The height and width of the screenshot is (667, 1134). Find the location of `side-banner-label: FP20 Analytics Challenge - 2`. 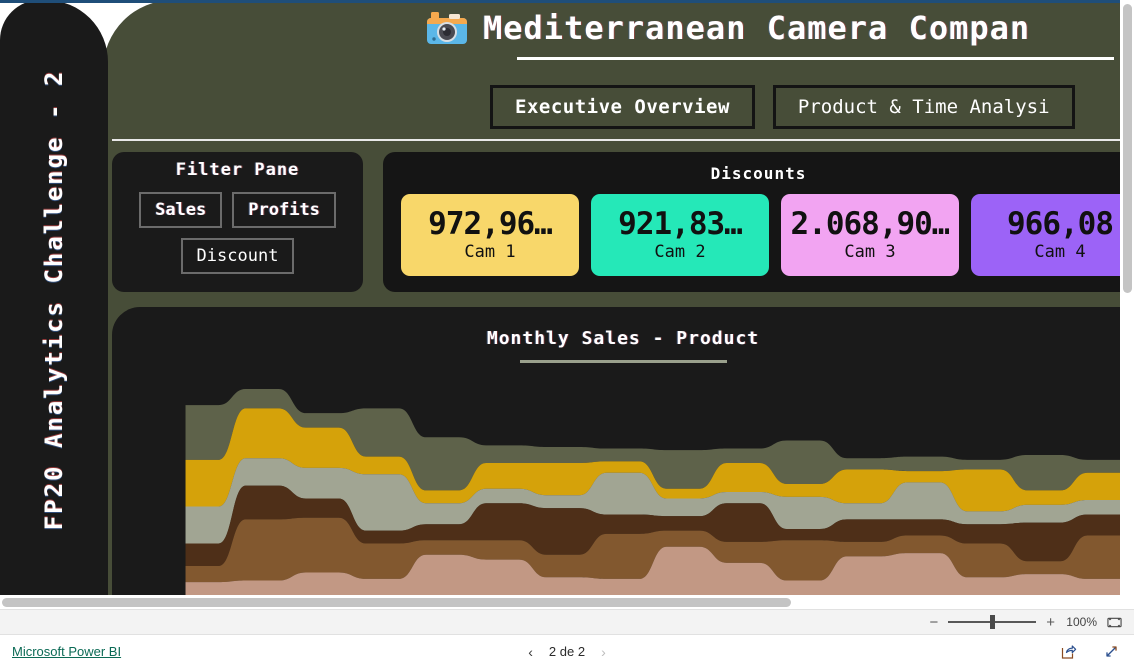

side-banner-label: FP20 Analytics Challenge - 2 is located at coordinates (54, 300).